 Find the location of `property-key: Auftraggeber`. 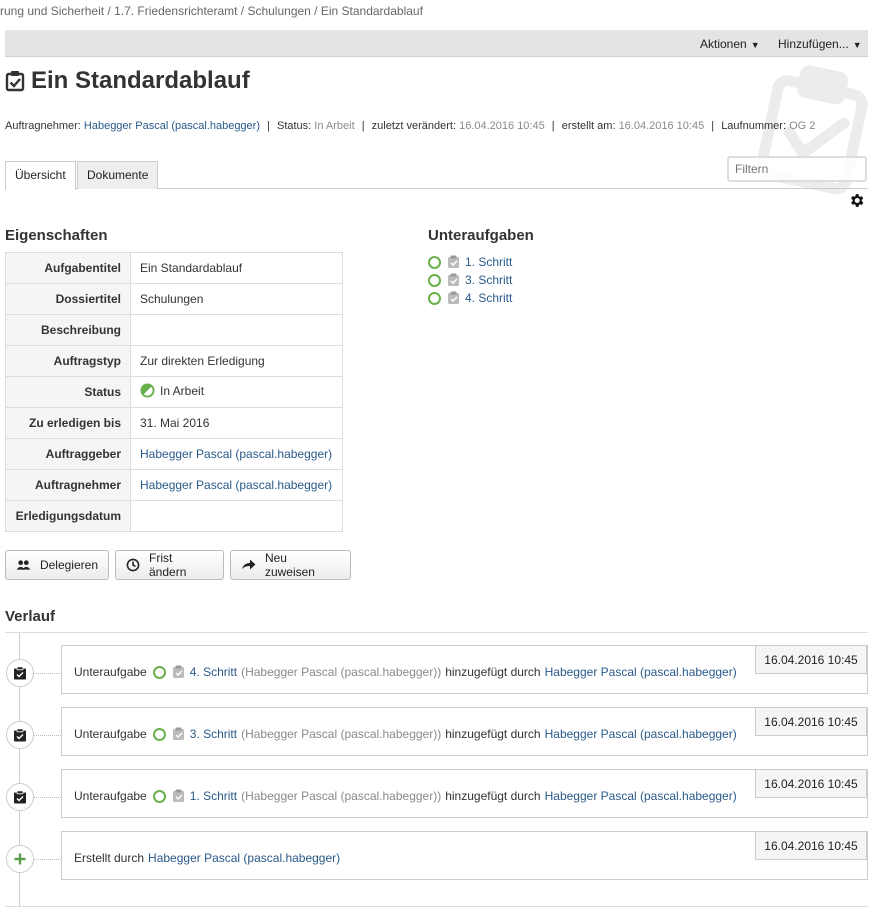

property-key: Auftraggeber is located at coordinates (68, 454).